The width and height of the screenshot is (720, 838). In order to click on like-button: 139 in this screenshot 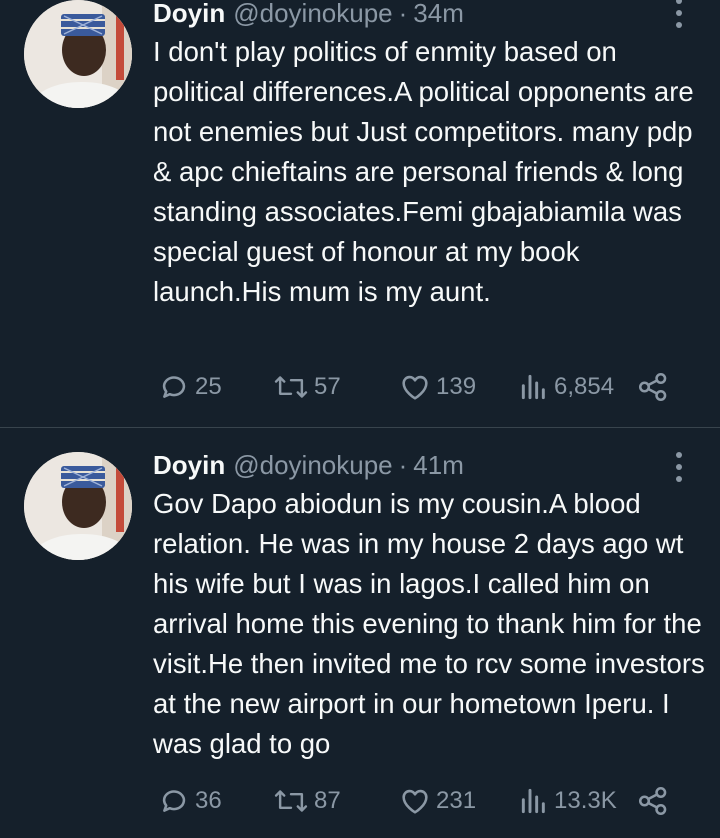, I will do `click(437, 387)`.